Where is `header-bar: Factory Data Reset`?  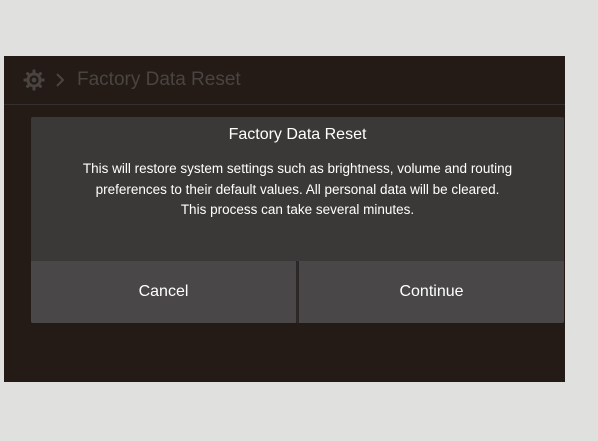 header-bar: Factory Data Reset is located at coordinates (284, 80).